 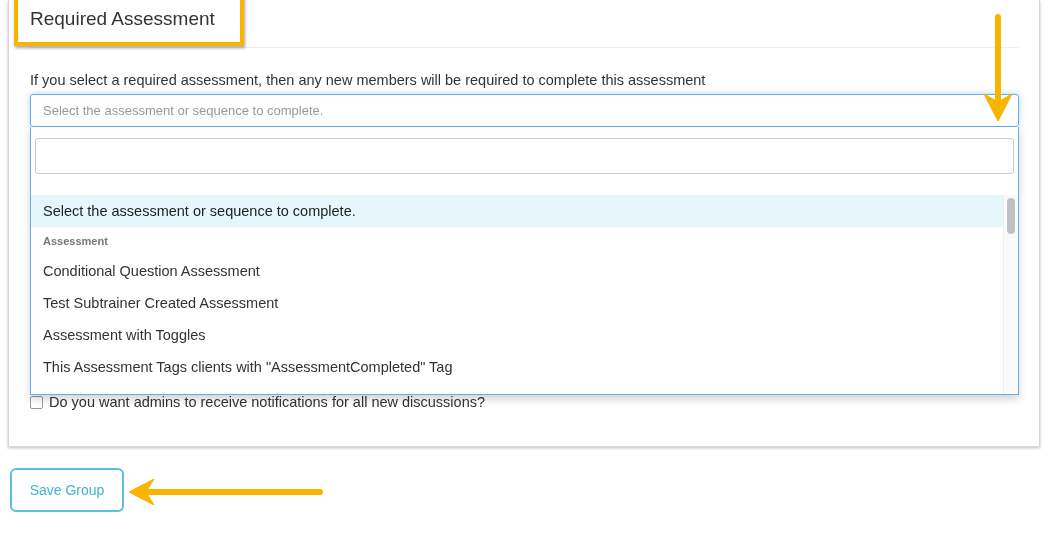 I want to click on checkbox-label: Do you want admins to receive notifications for all new discussions?, so click(x=267, y=402).